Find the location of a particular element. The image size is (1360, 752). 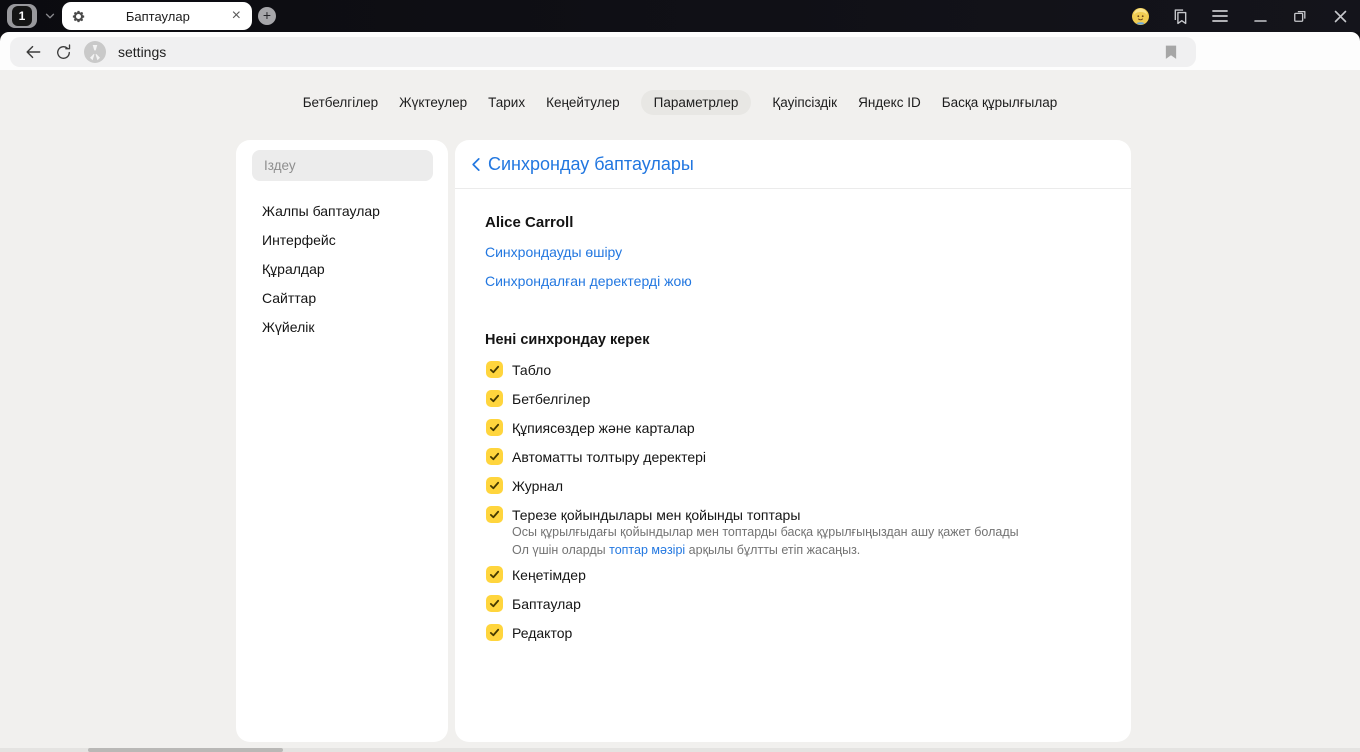

bookmark-page-button is located at coordinates (1171, 52).